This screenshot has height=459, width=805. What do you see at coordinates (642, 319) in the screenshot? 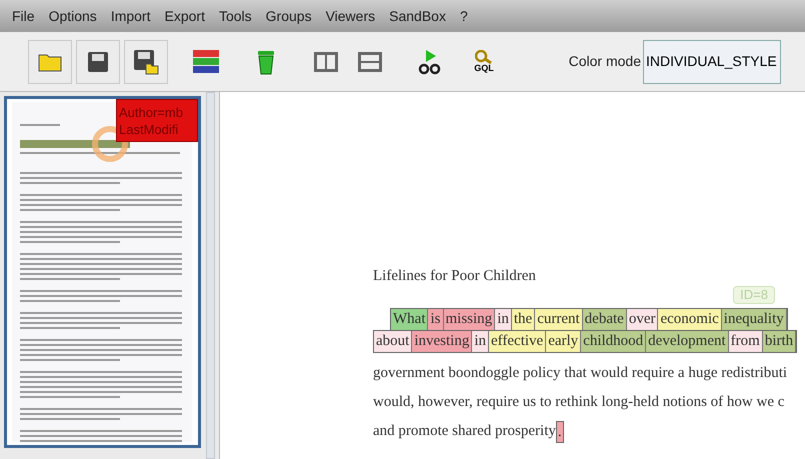
I see `word-token: over` at bounding box center [642, 319].